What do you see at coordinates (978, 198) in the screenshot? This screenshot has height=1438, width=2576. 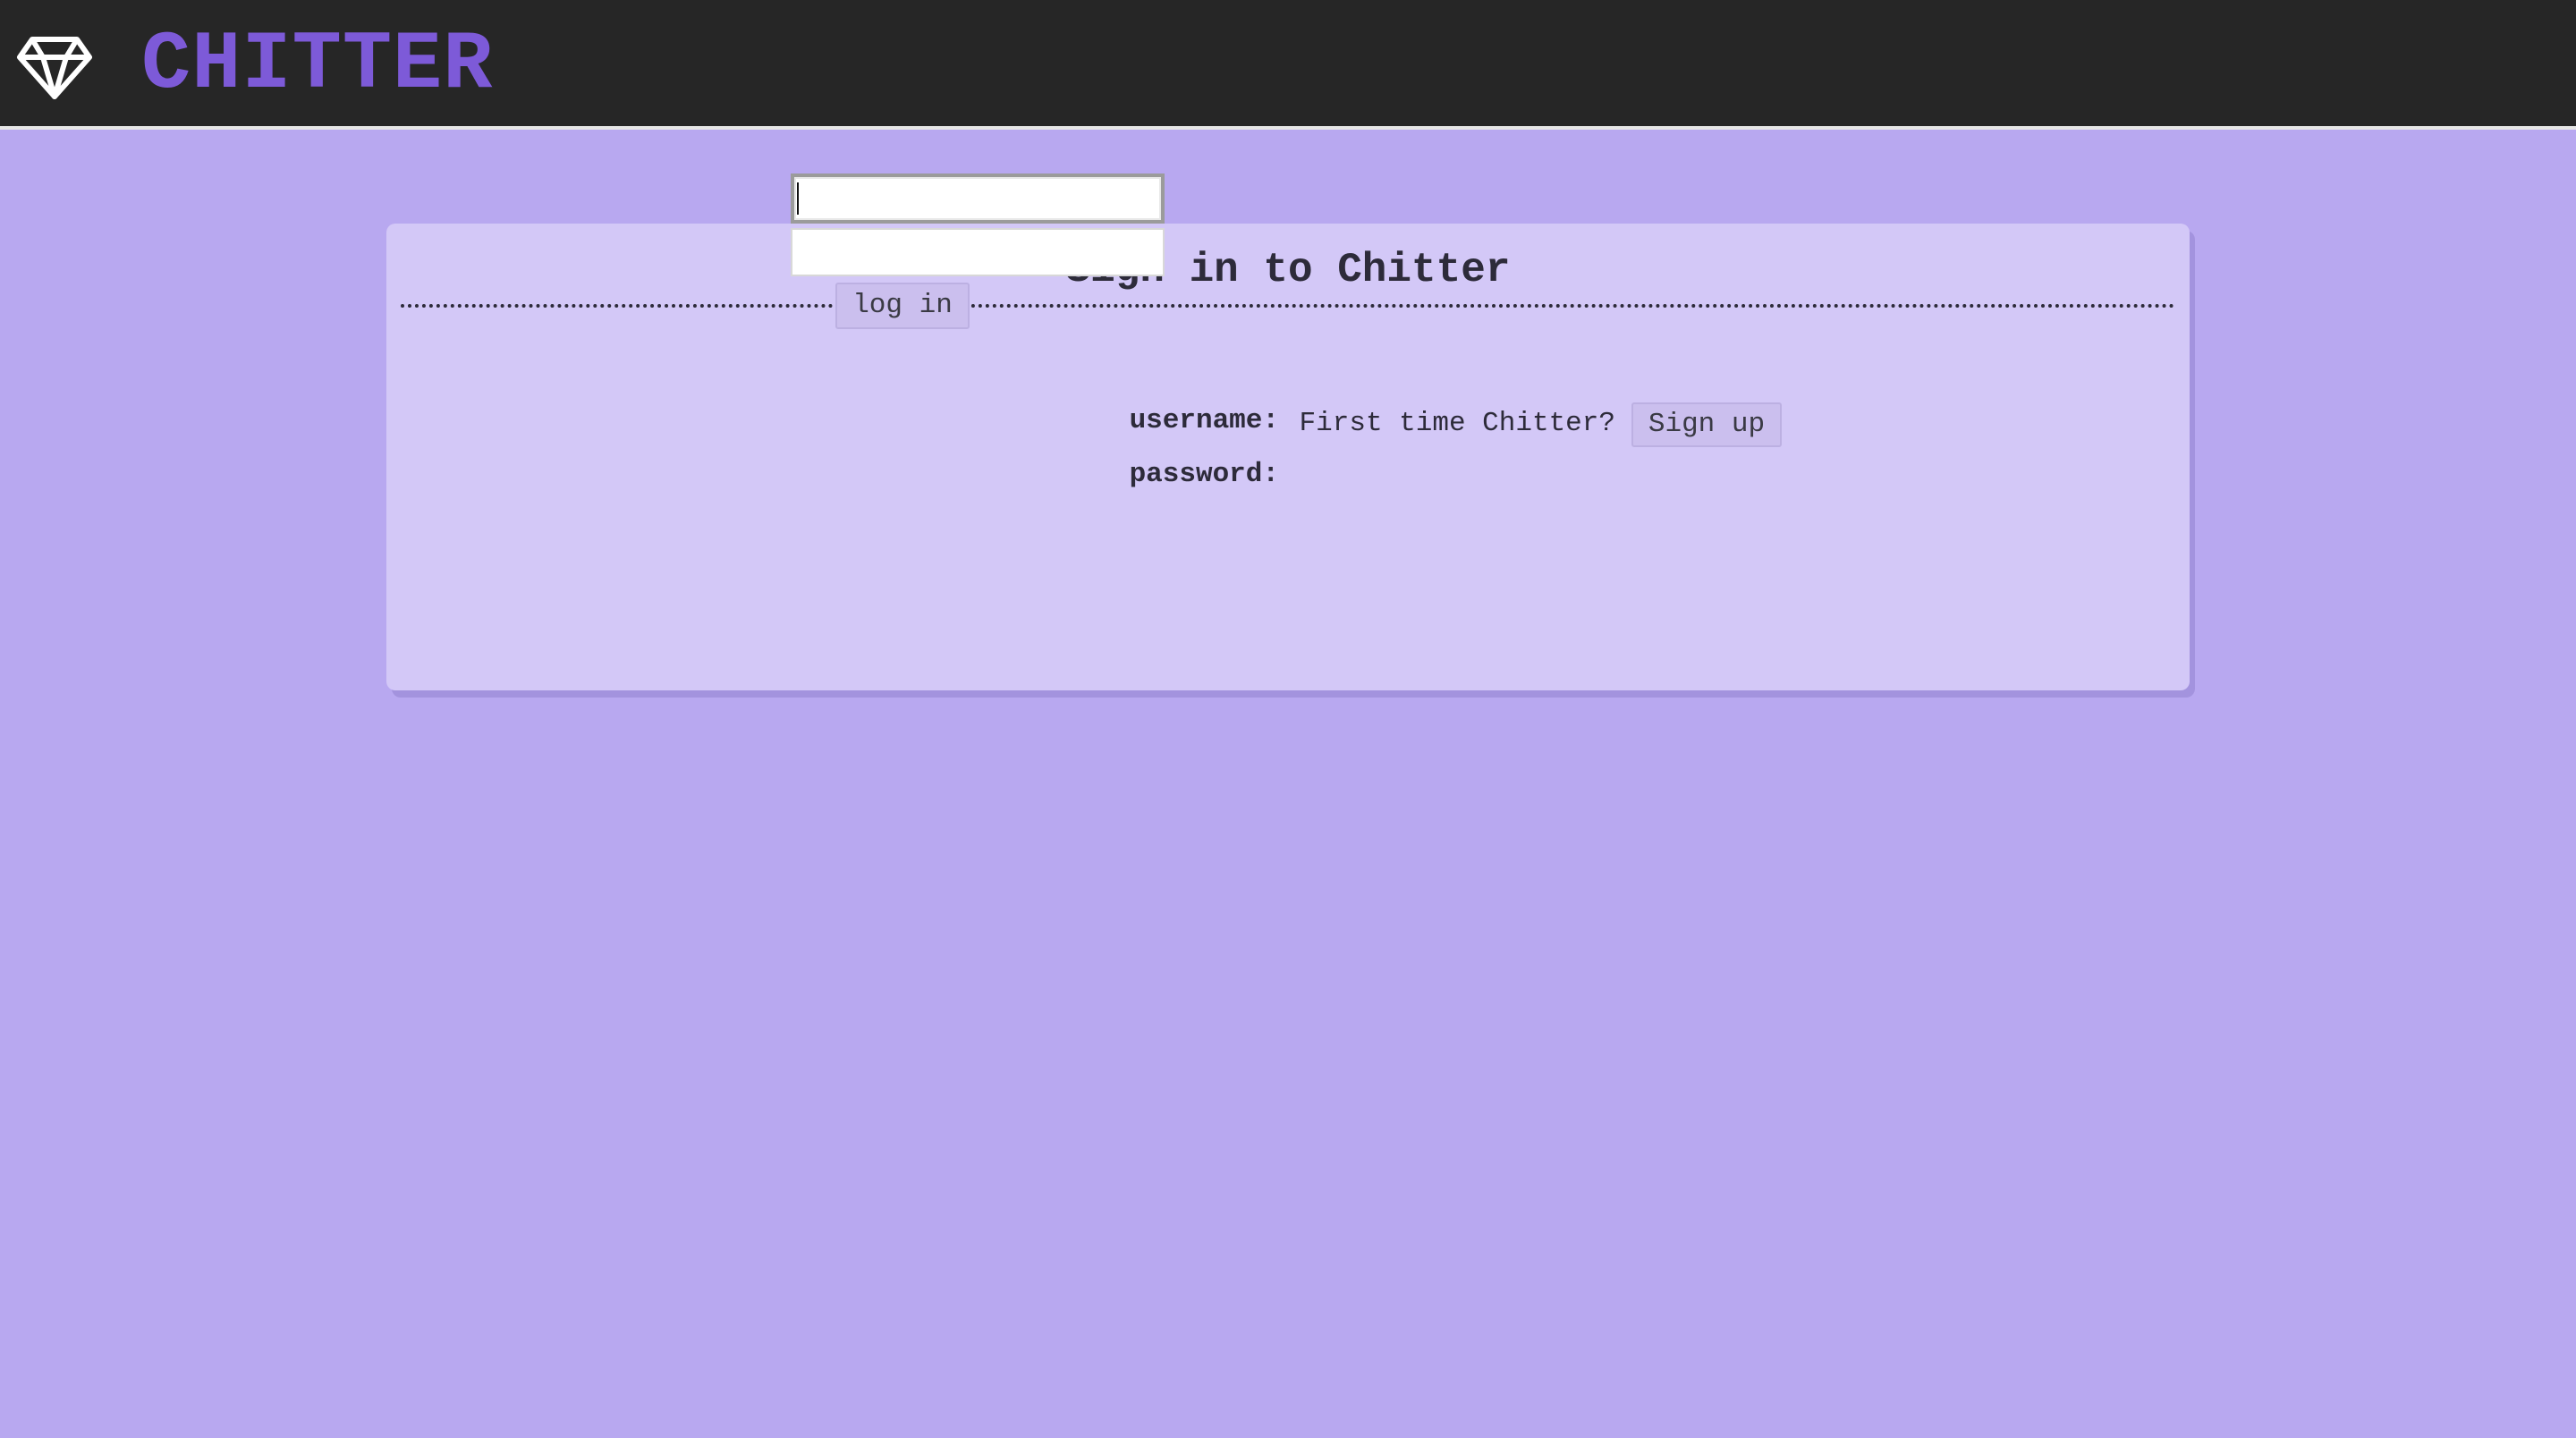 I see `username-input` at bounding box center [978, 198].